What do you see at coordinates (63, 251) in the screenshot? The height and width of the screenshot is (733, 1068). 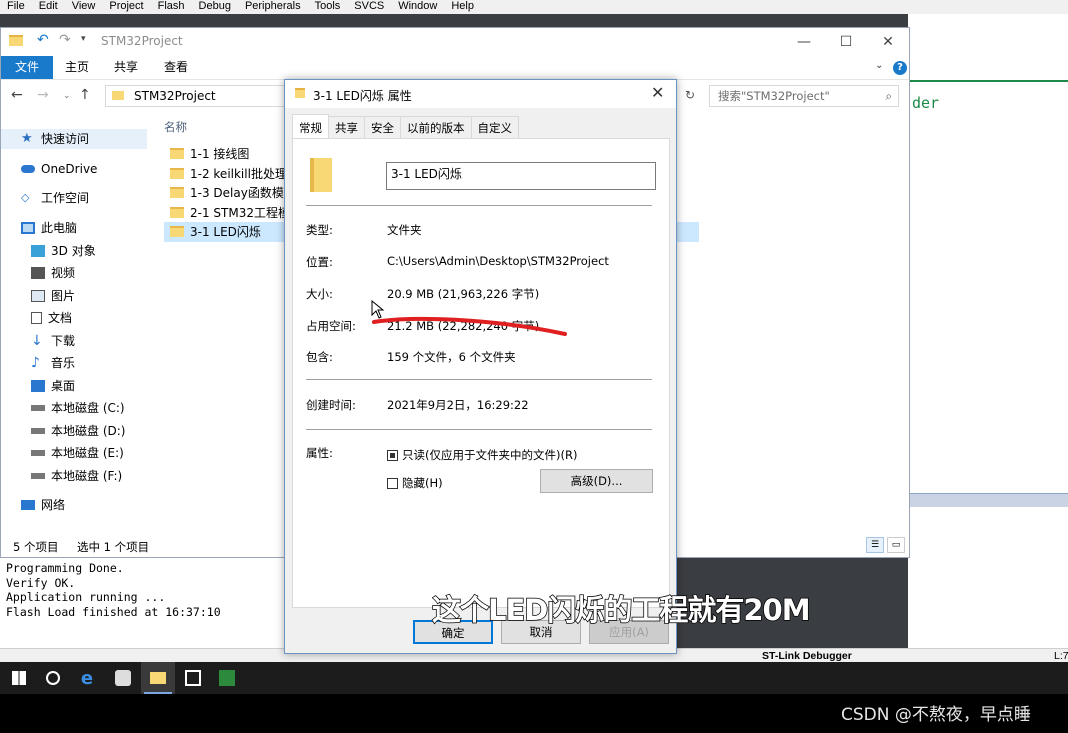 I see `nav-item-3d-objects: 3D 对象` at bounding box center [63, 251].